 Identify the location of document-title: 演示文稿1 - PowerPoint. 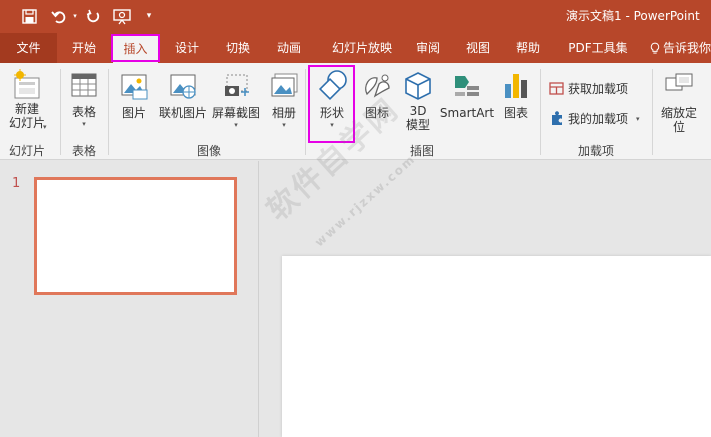
(633, 16).